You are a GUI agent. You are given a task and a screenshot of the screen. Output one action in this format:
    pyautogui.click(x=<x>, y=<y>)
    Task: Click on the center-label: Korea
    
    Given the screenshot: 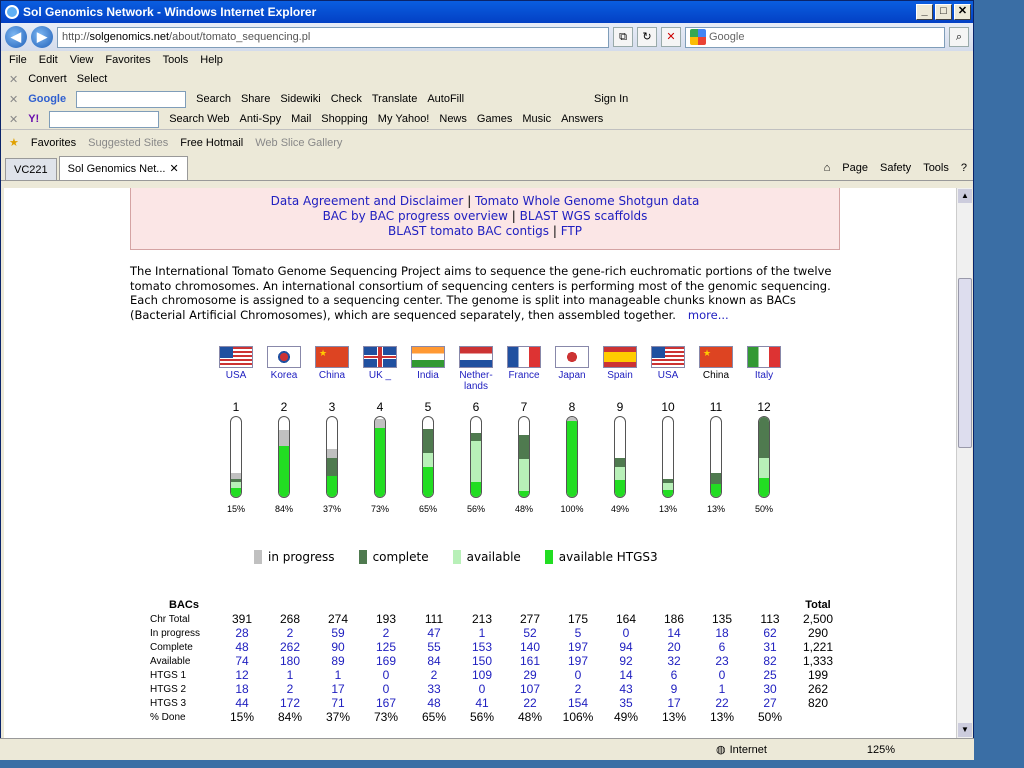 What is the action you would take?
    pyautogui.click(x=284, y=375)
    